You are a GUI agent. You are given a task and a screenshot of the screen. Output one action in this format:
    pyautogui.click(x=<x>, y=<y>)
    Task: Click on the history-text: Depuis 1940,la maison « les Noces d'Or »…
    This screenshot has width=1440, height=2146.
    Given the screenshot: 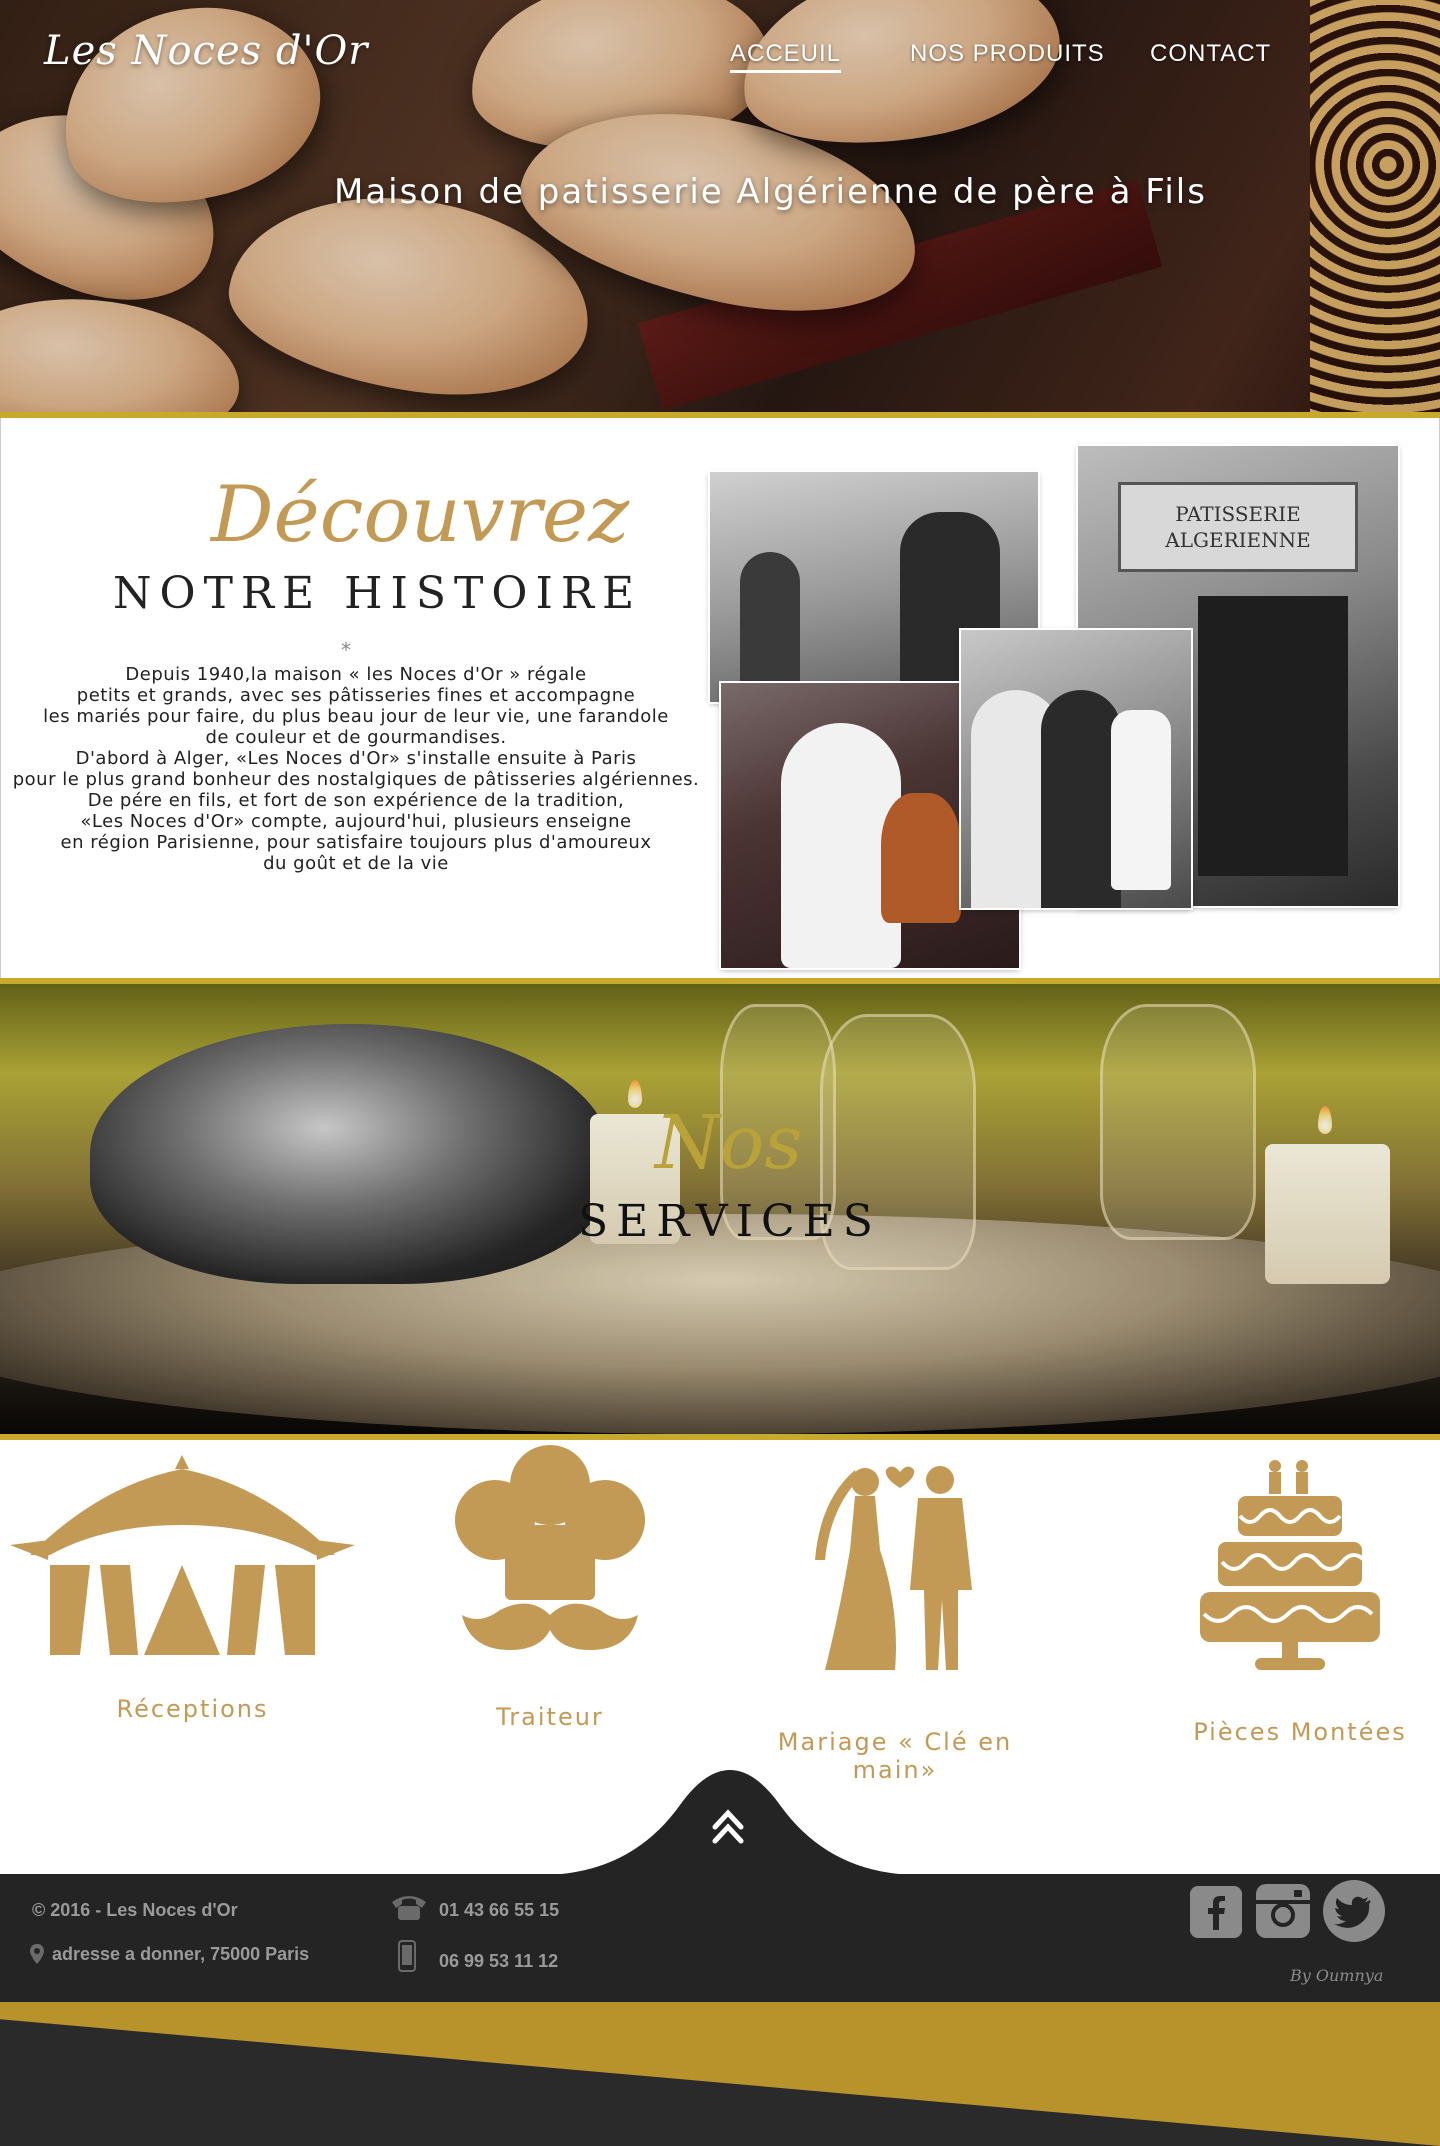 What is the action you would take?
    pyautogui.click(x=356, y=769)
    